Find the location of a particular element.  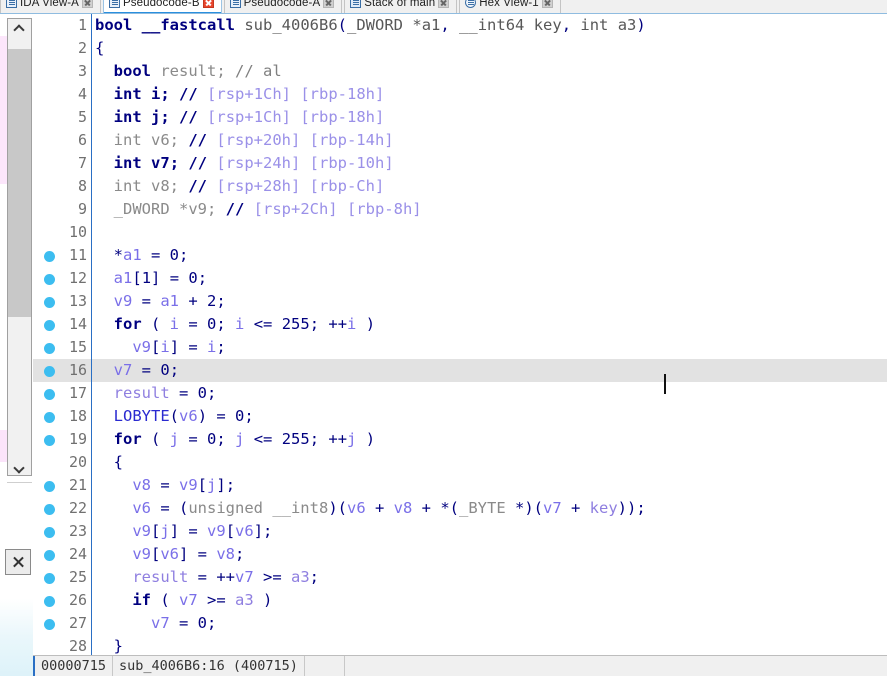

code-line: 6 int v6; // [rsp+20h] [rbp-14h] is located at coordinates (460, 140).